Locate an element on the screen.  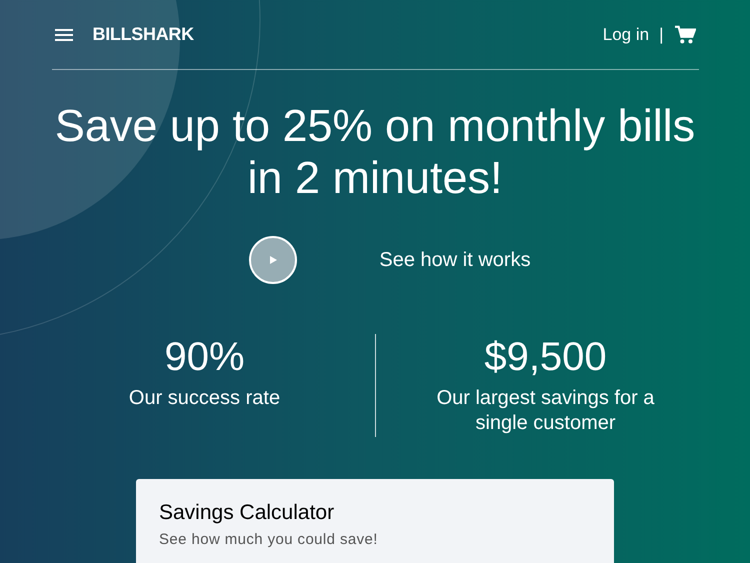
stat-label: Our success rate is located at coordinates (205, 398).